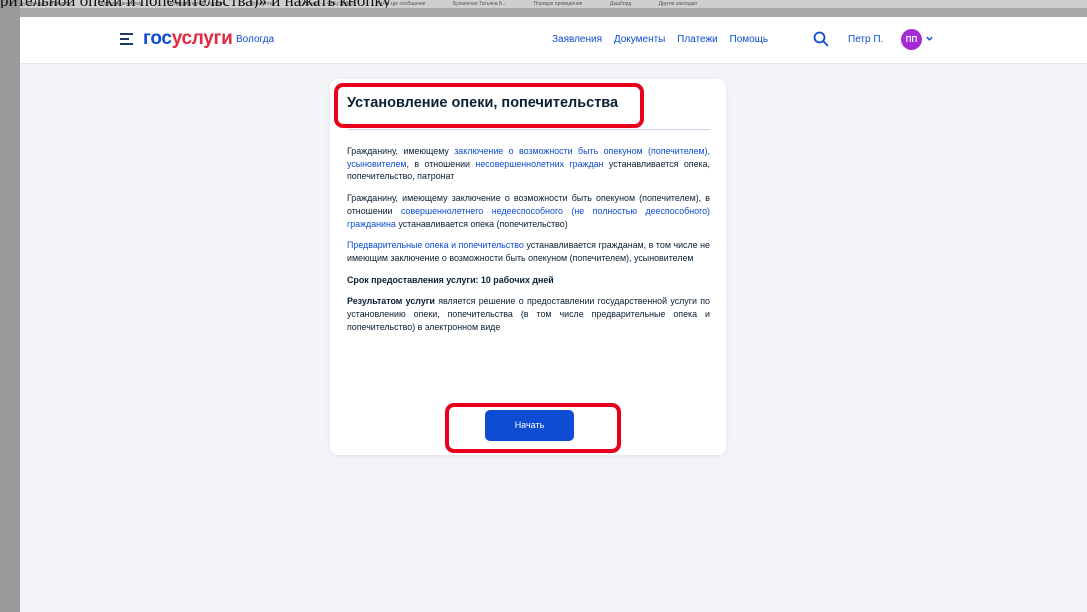 The width and height of the screenshot is (1087, 612). Describe the element at coordinates (401, 151) in the screenshot. I see `text-fragment: Гражданину, имеющему` at that location.